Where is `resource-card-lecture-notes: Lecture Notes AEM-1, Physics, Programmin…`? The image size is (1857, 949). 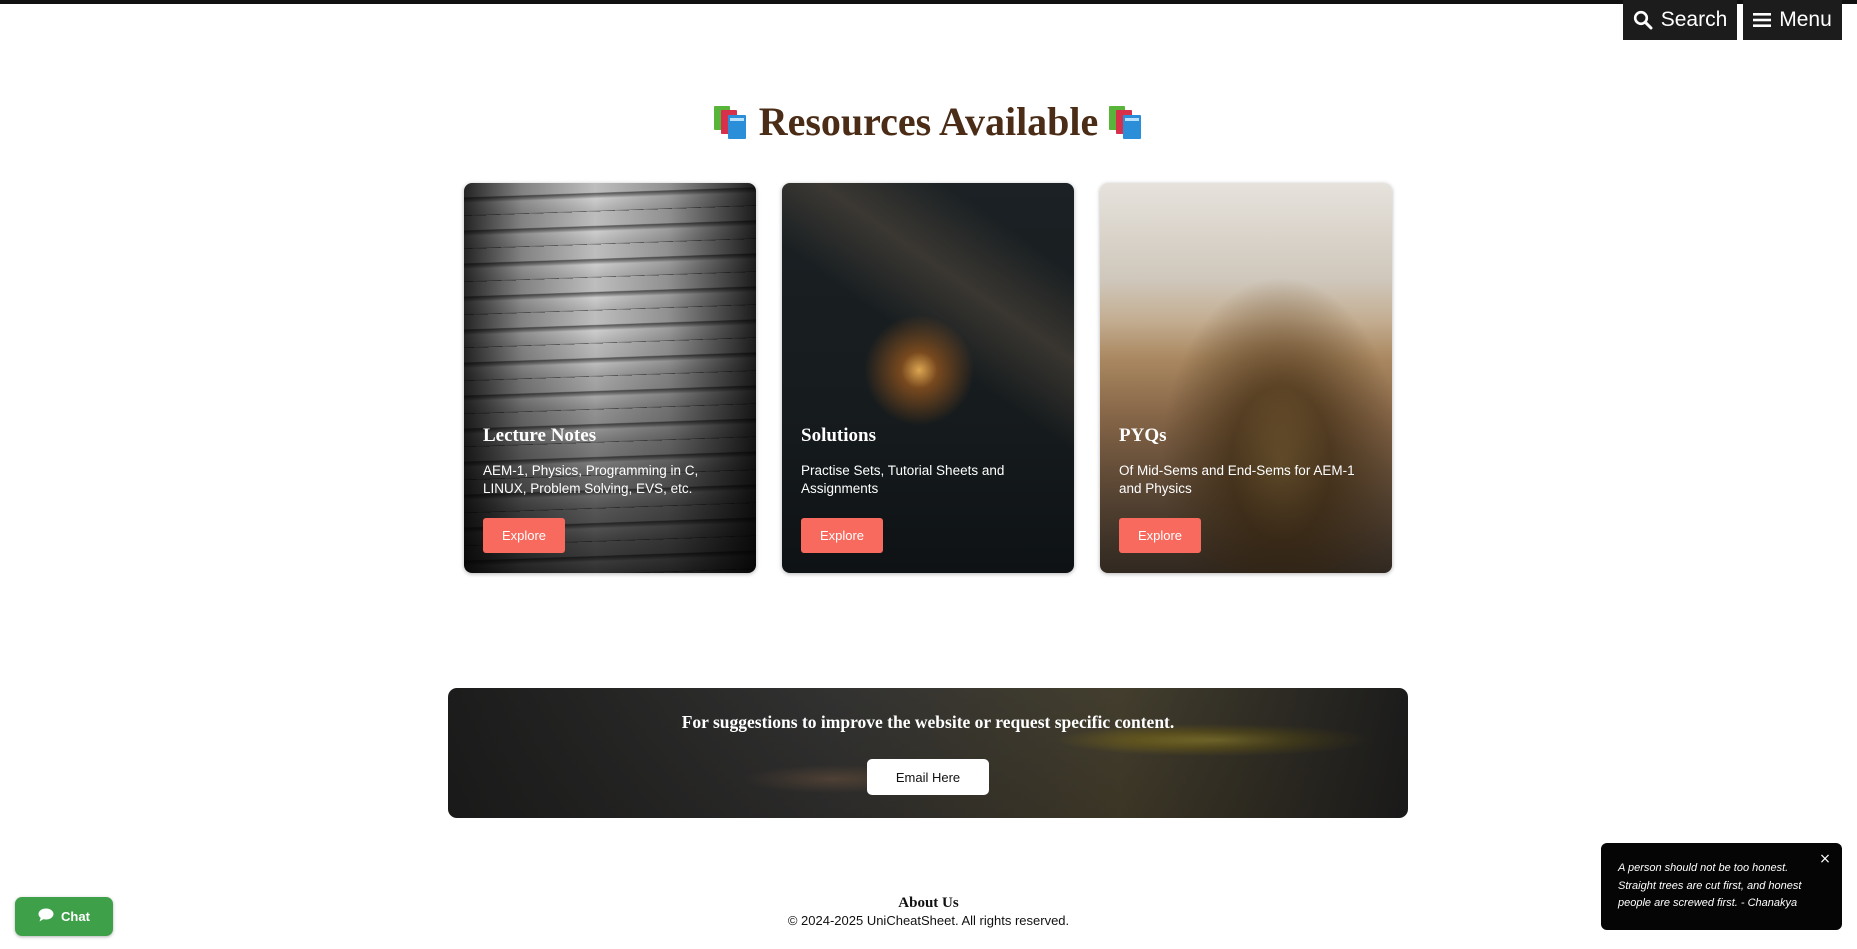
resource-card-lecture-notes: Lecture Notes AEM-1, Physics, Programmin… is located at coordinates (610, 378).